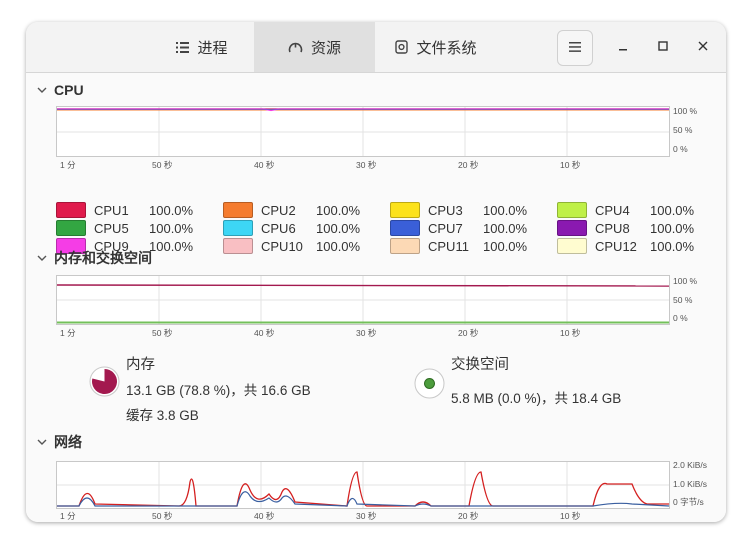 The width and height of the screenshot is (752, 552). I want to click on network-x-label: 40 秒, so click(264, 516).